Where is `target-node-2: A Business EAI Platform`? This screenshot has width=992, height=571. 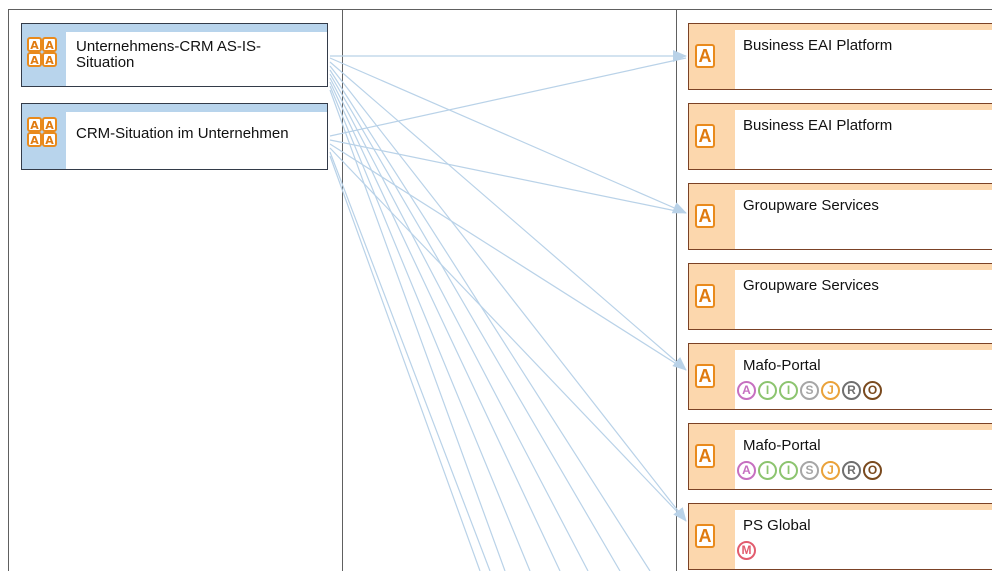
target-node-2: A Business EAI Platform is located at coordinates (840, 136).